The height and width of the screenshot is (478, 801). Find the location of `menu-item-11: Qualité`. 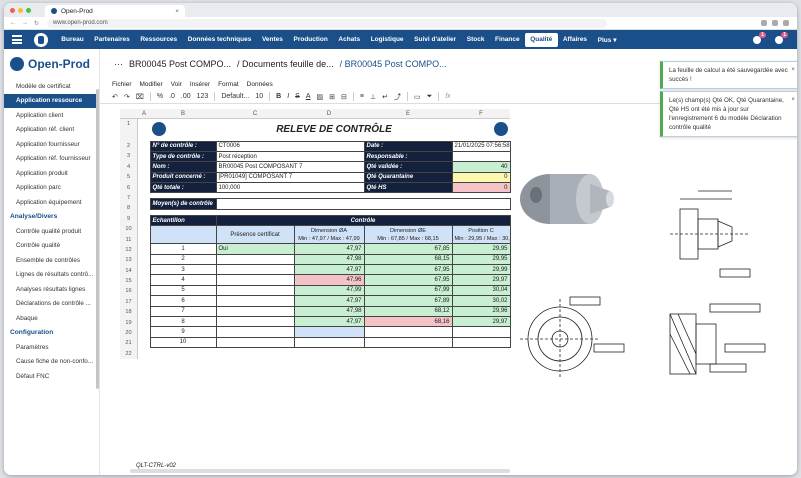

menu-item-11: Qualité is located at coordinates (541, 39).